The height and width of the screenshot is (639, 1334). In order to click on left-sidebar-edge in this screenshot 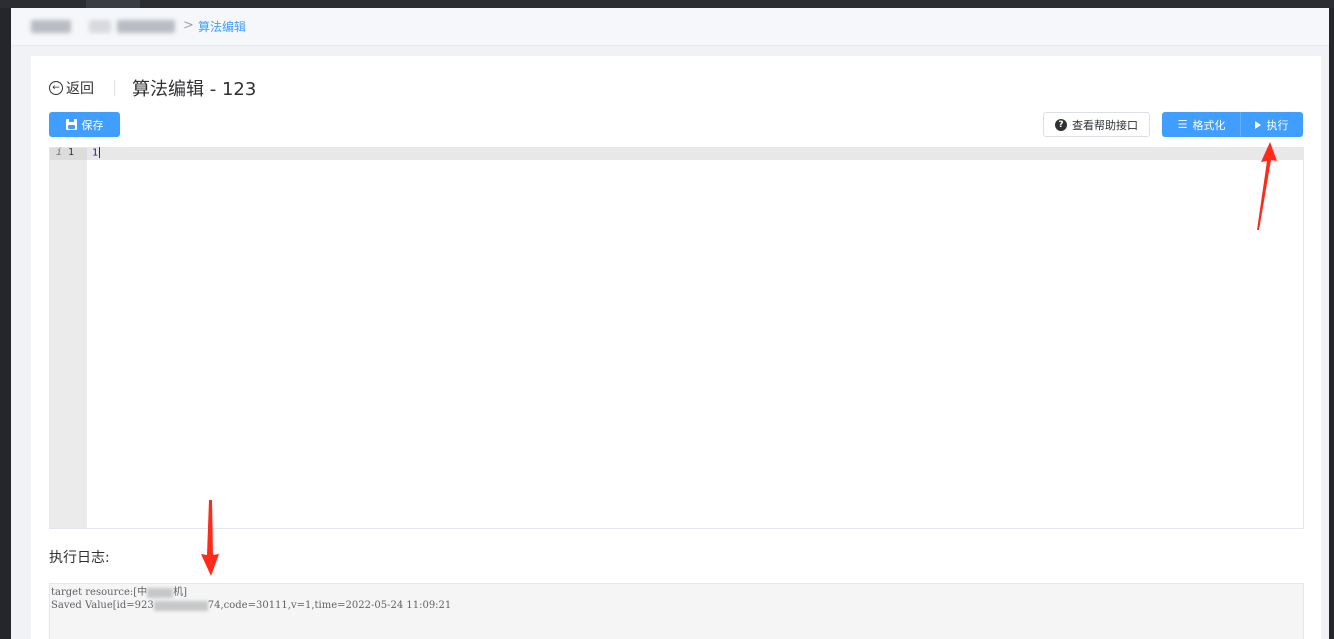, I will do `click(5, 323)`.